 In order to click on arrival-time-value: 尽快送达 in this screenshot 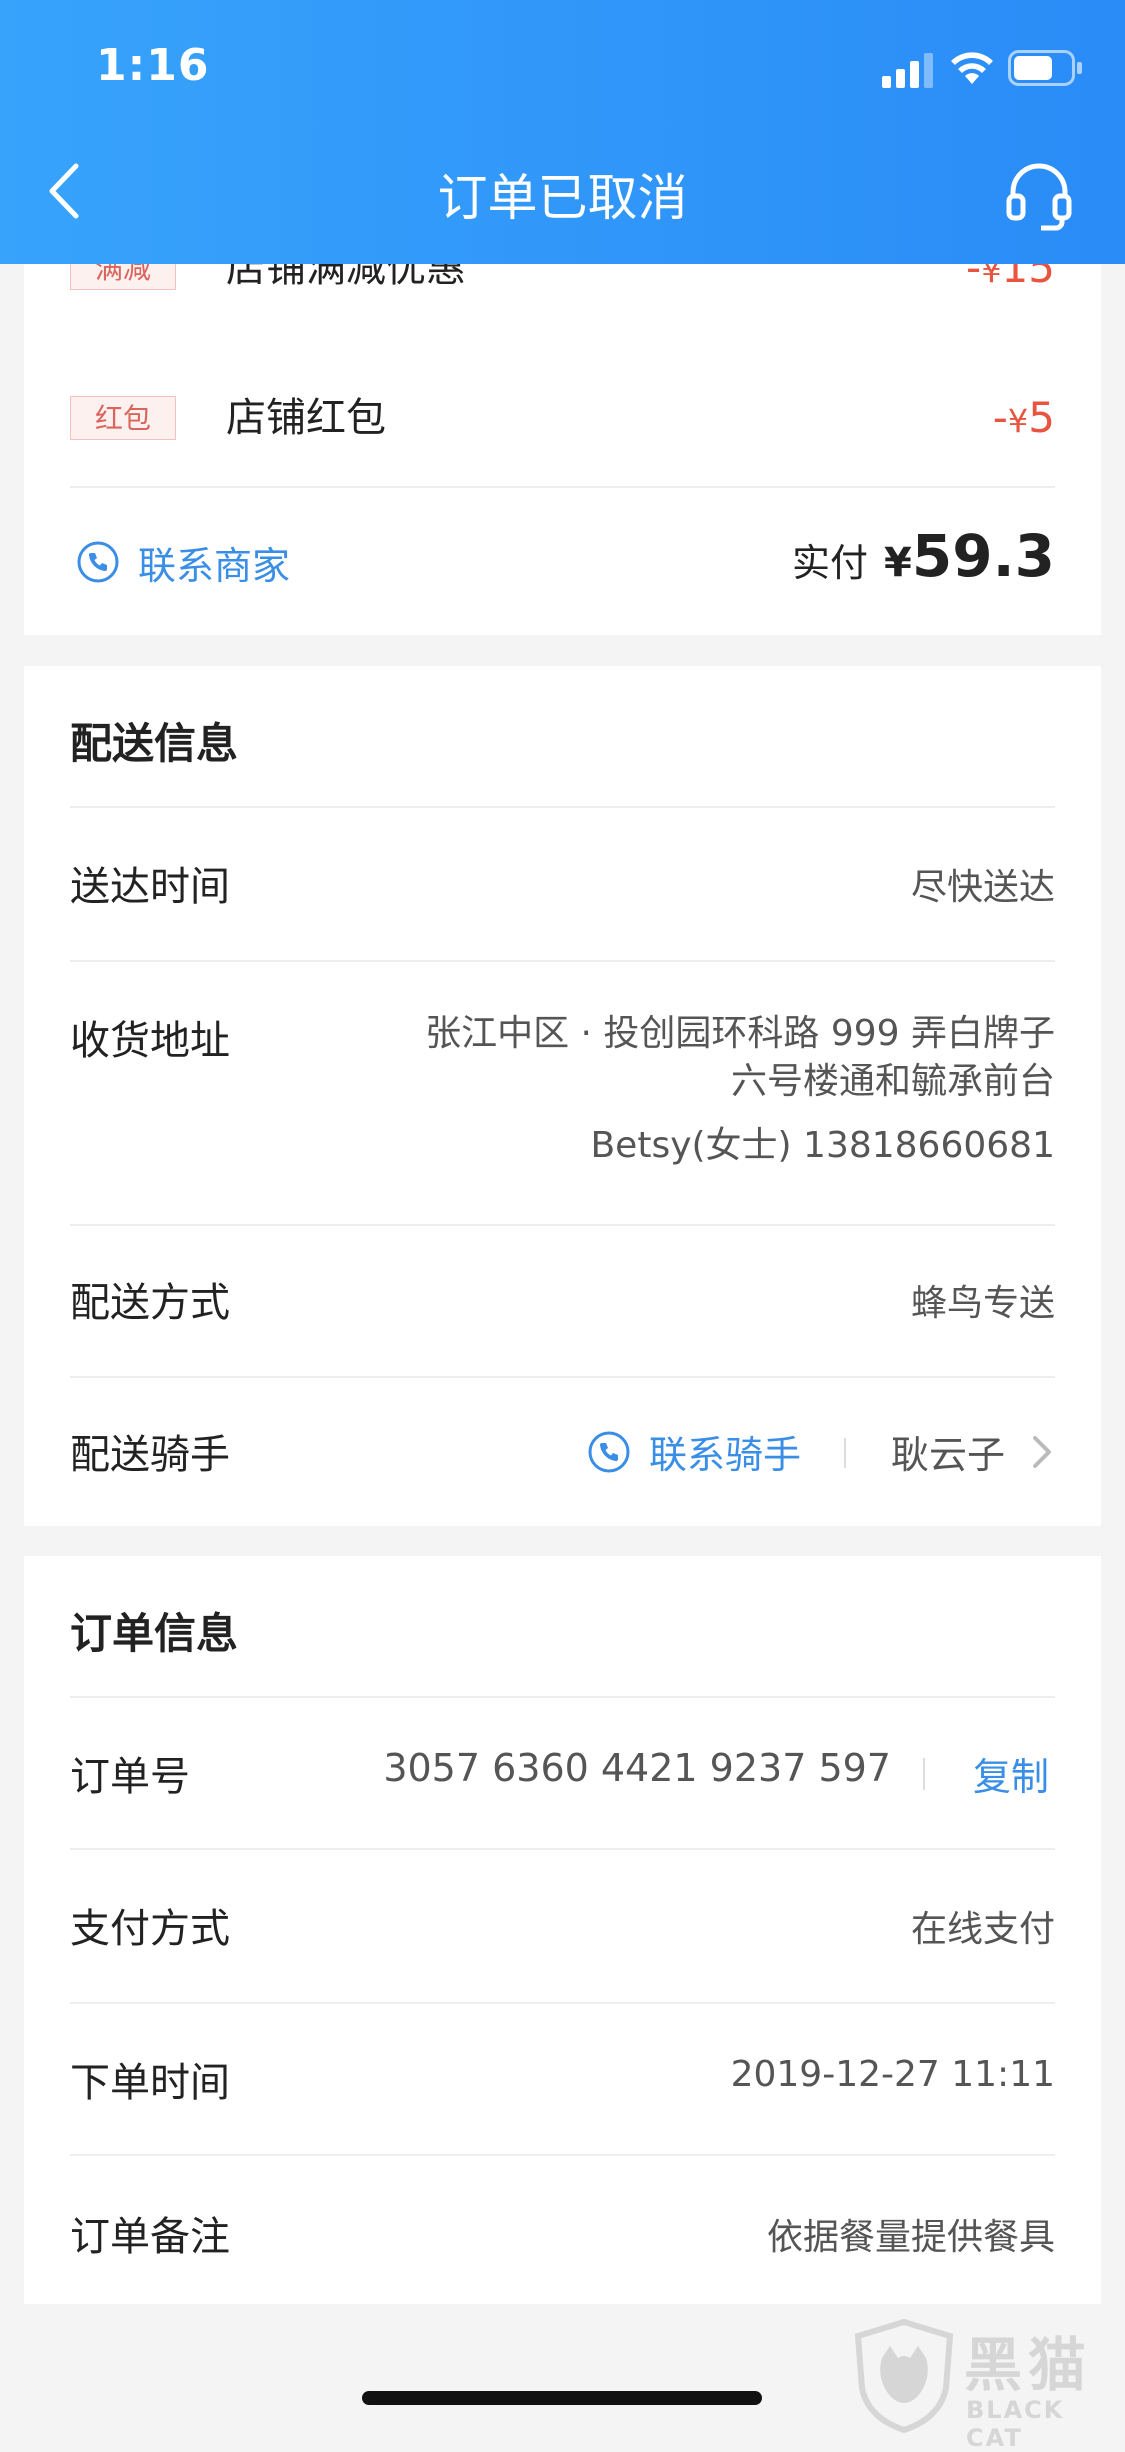, I will do `click(982, 887)`.